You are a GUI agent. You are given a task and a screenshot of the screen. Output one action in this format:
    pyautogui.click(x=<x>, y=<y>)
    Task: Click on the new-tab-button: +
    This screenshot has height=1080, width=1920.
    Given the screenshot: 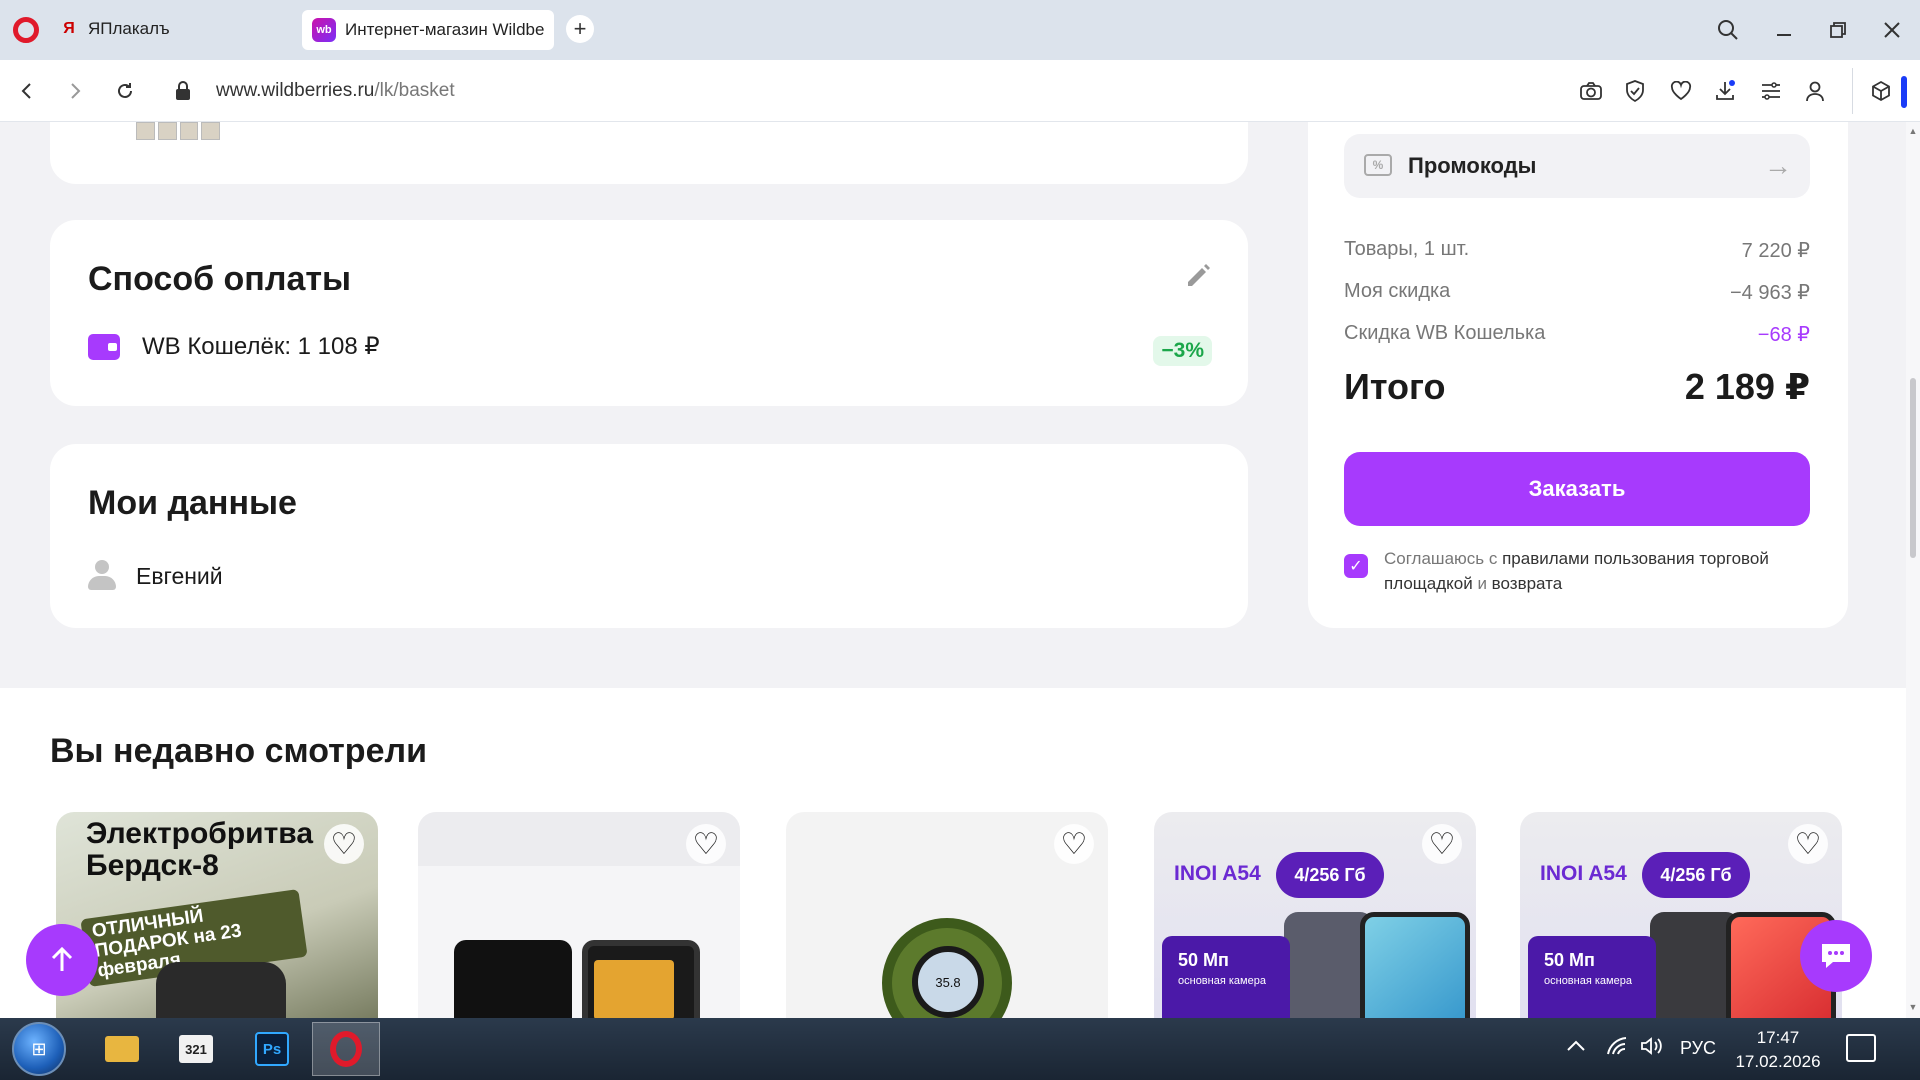 What is the action you would take?
    pyautogui.click(x=580, y=29)
    